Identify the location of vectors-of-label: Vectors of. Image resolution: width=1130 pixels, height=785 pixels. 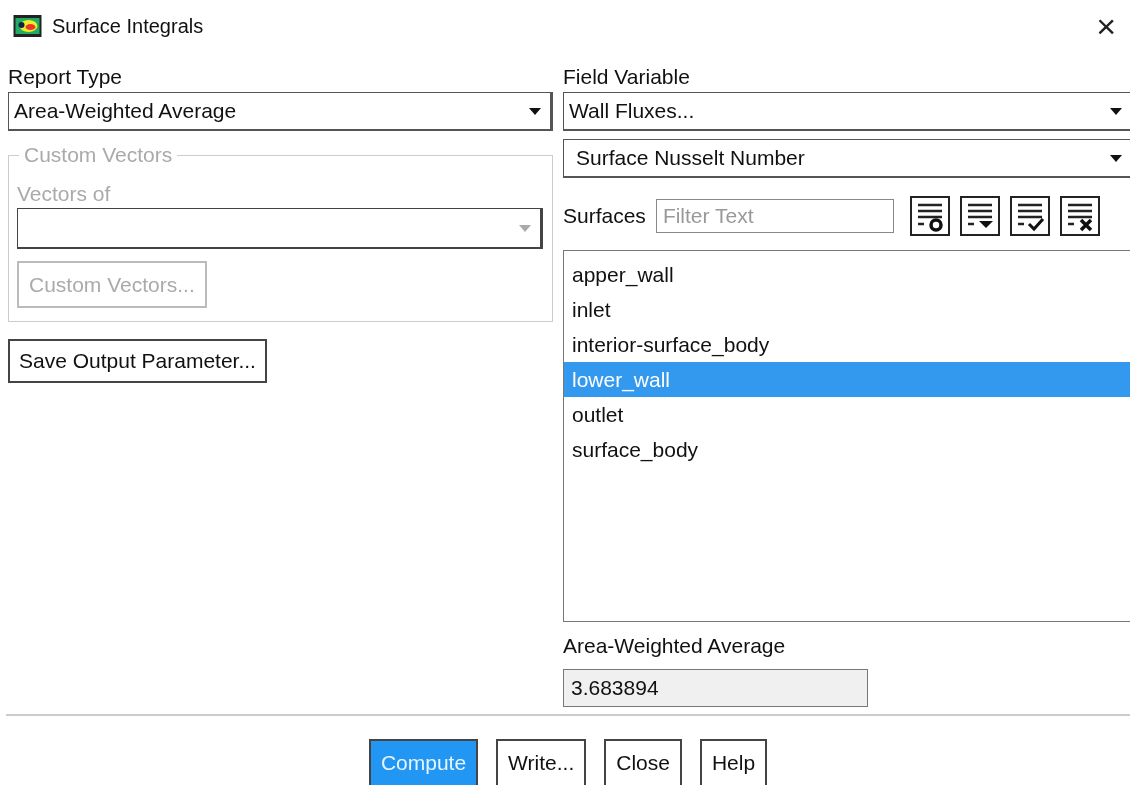
(64, 194).